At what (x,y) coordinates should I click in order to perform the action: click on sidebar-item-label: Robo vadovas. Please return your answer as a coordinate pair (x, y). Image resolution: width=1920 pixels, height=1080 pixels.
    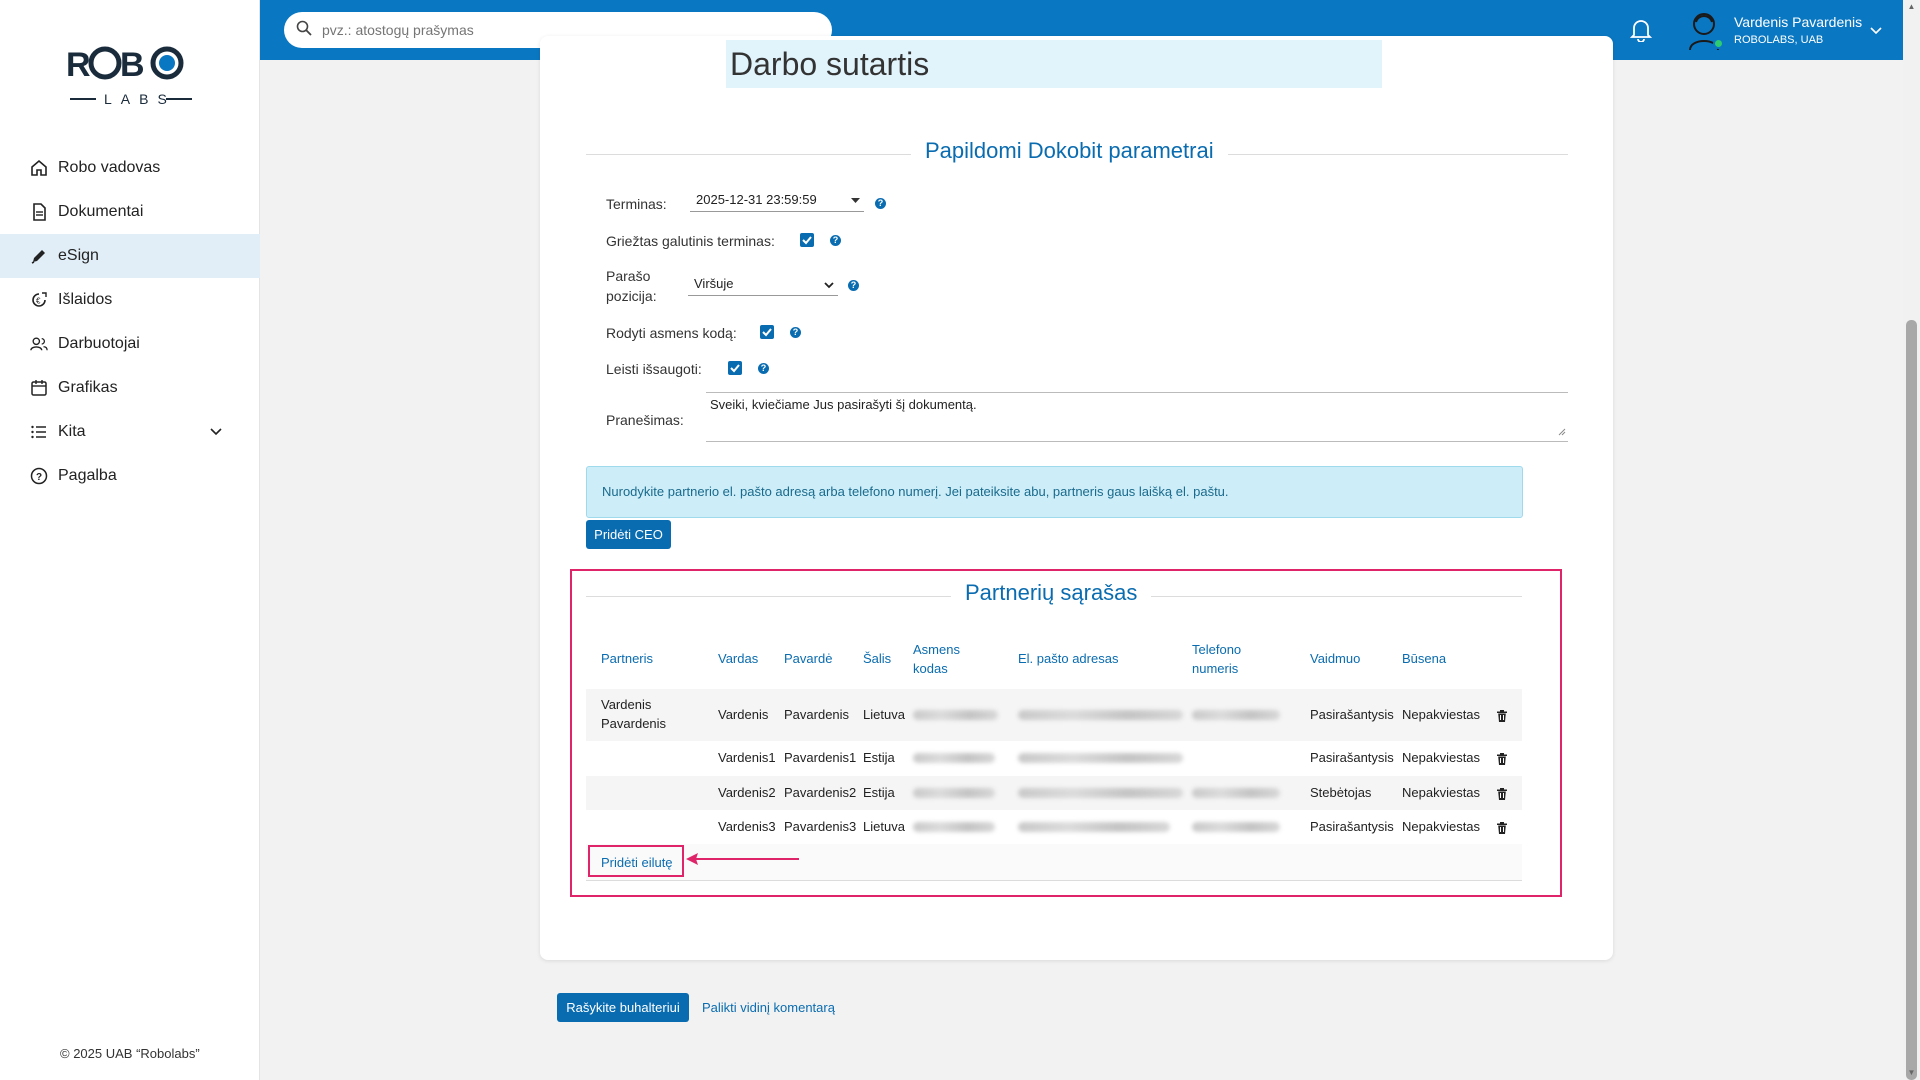
    Looking at the image, I should click on (109, 167).